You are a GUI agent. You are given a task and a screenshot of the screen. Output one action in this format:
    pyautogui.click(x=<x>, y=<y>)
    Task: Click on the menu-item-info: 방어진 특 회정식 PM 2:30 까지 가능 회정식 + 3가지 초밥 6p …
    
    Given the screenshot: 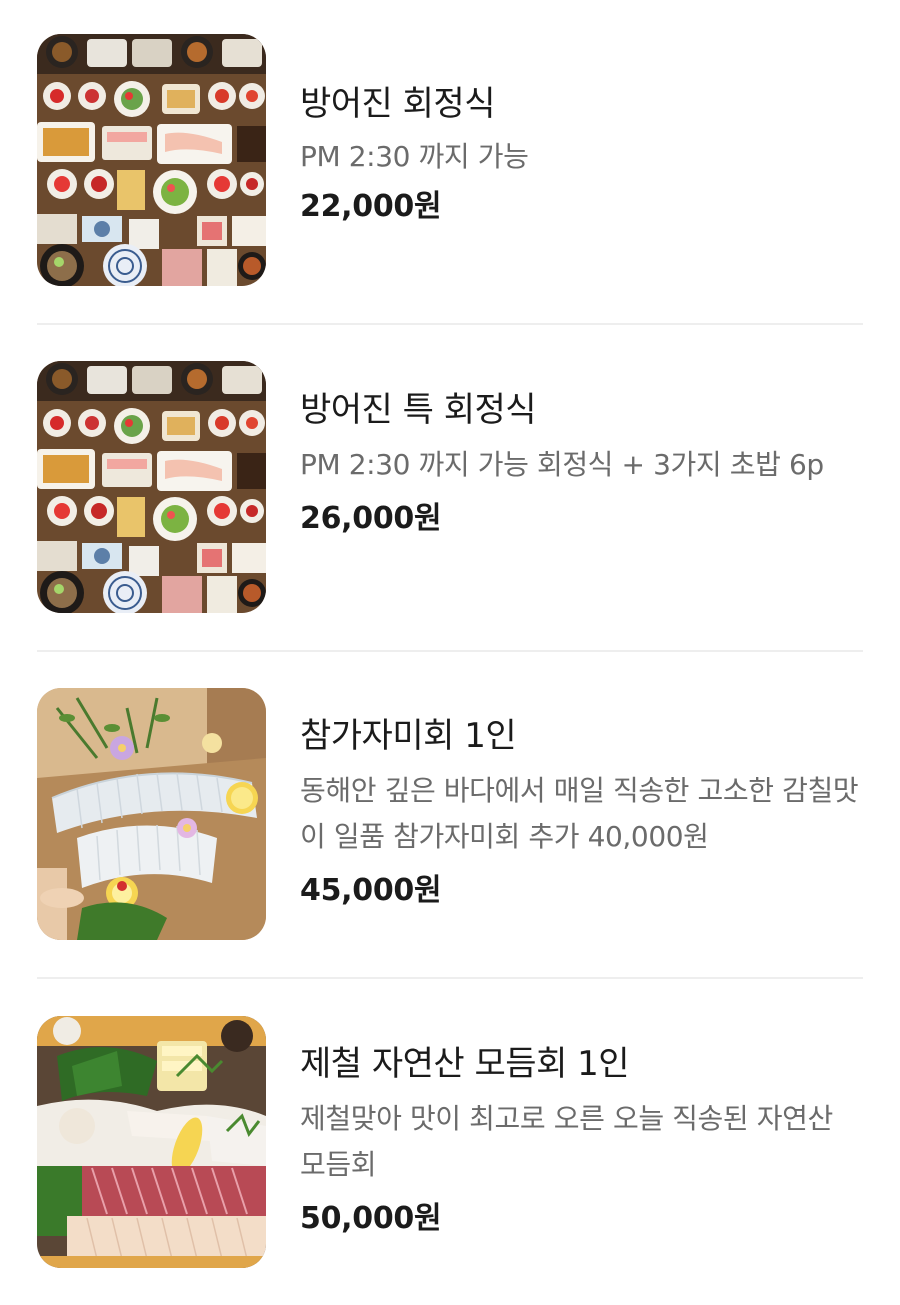 What is the action you would take?
    pyautogui.click(x=580, y=464)
    